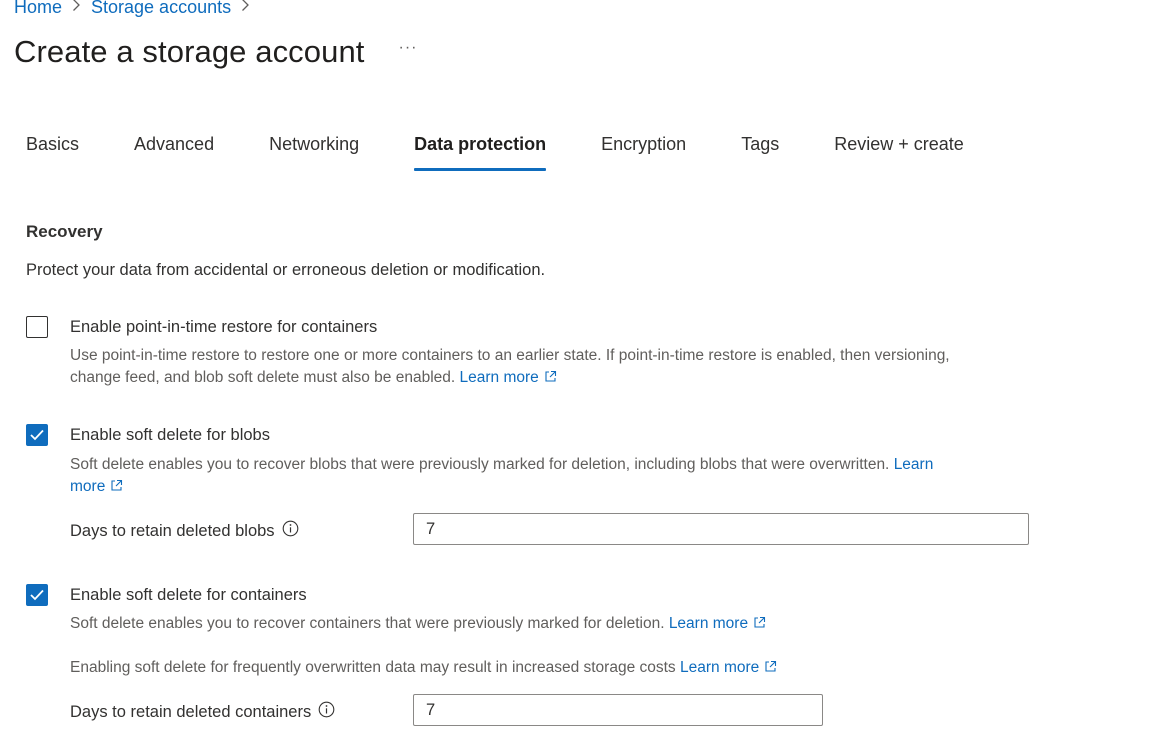 Image resolution: width=1152 pixels, height=750 pixels. I want to click on blob-learn-more-link-part1: Learn, so click(914, 464).